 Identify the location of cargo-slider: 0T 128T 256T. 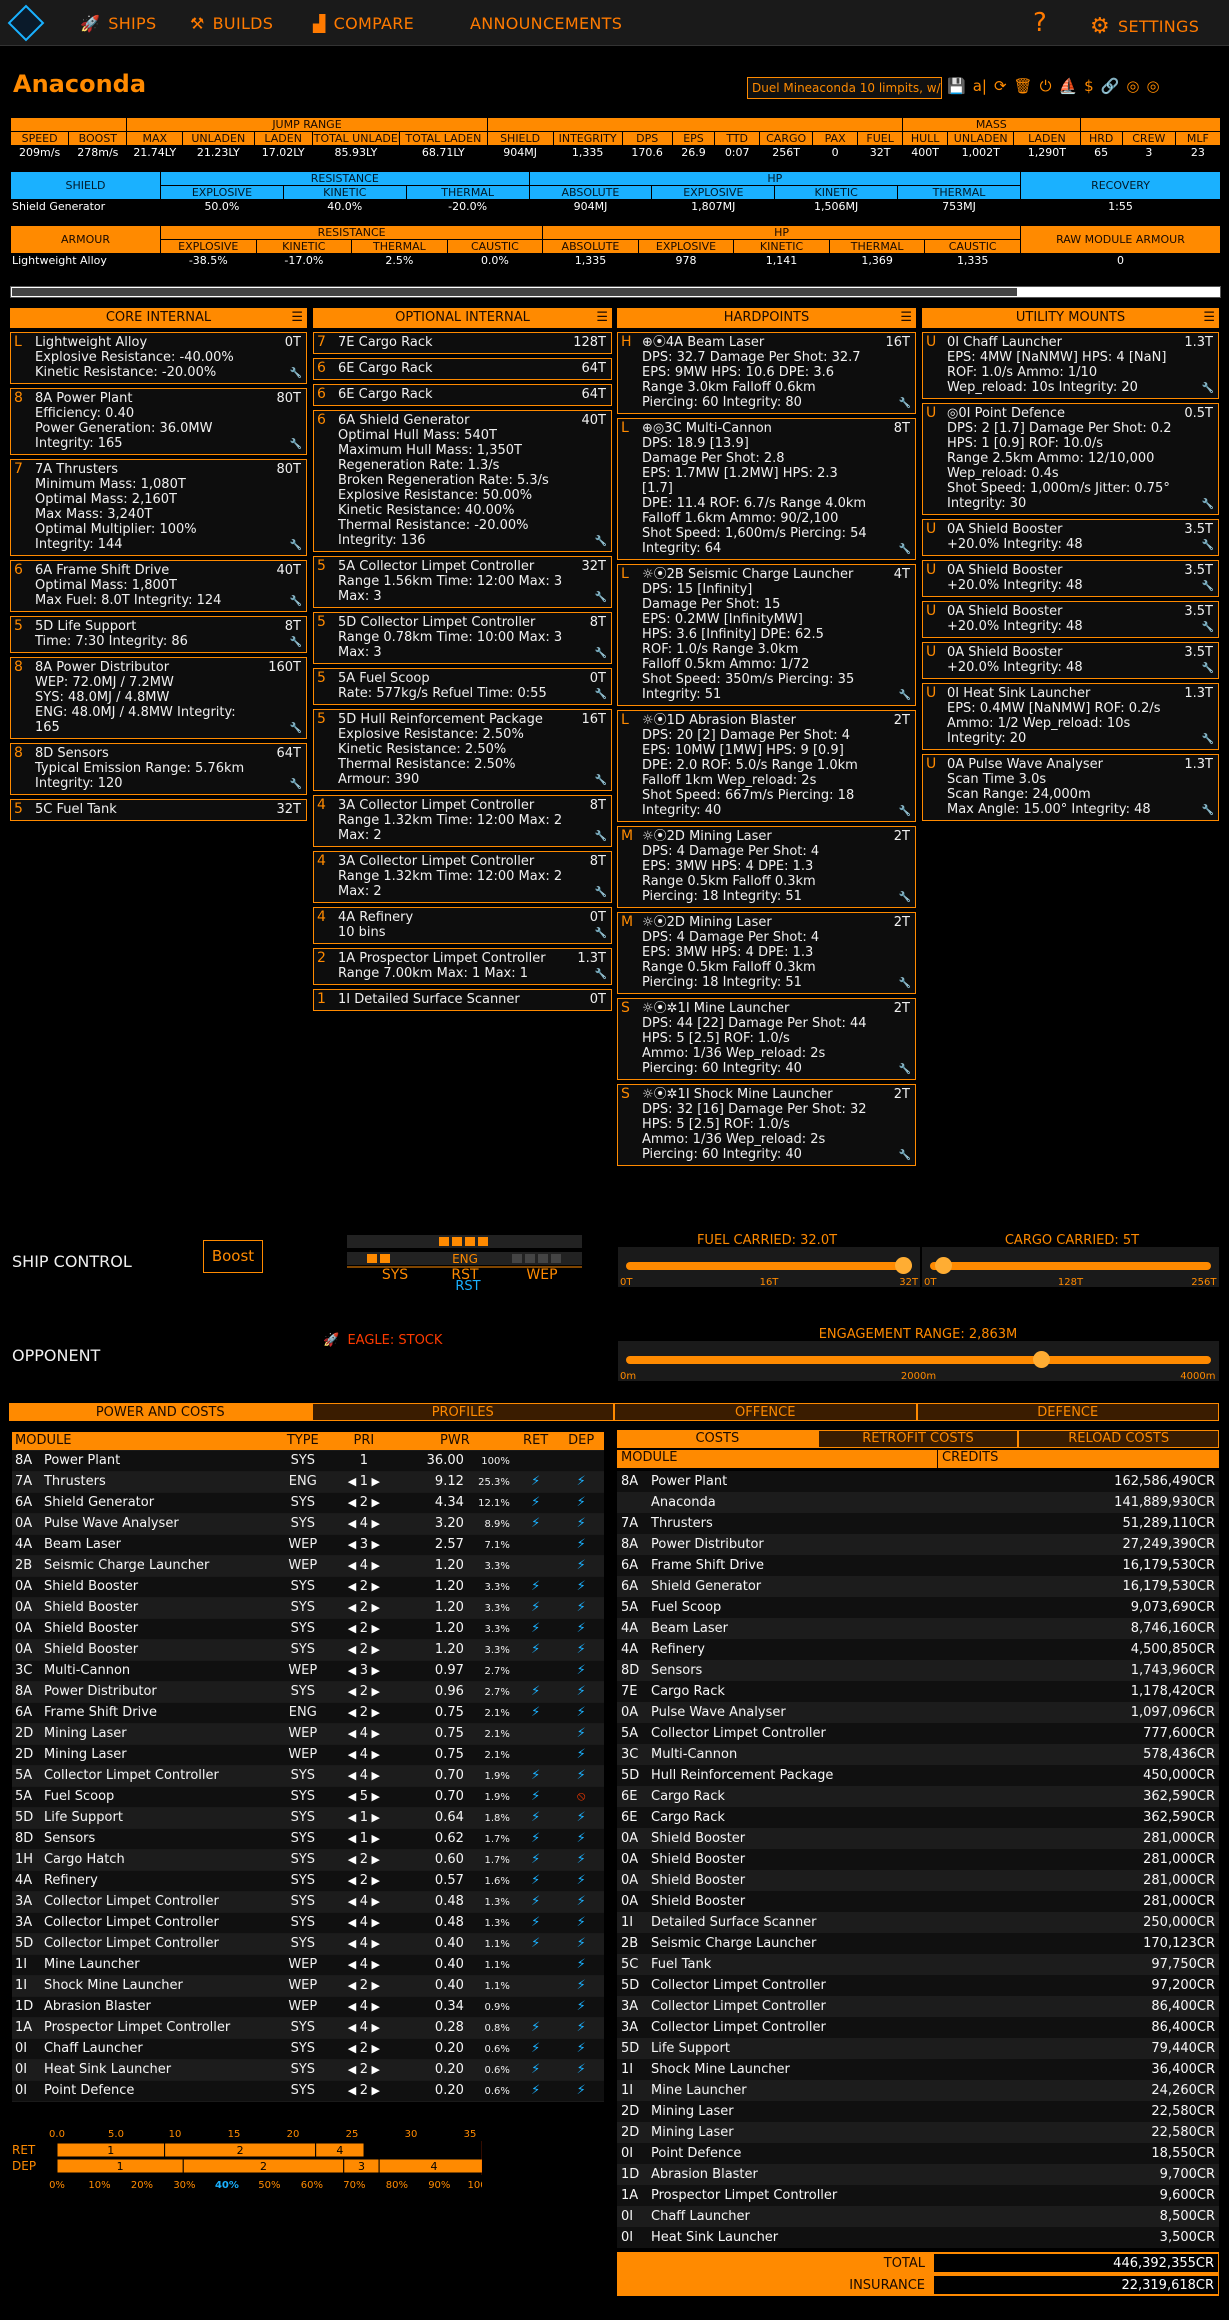
(1070, 1267).